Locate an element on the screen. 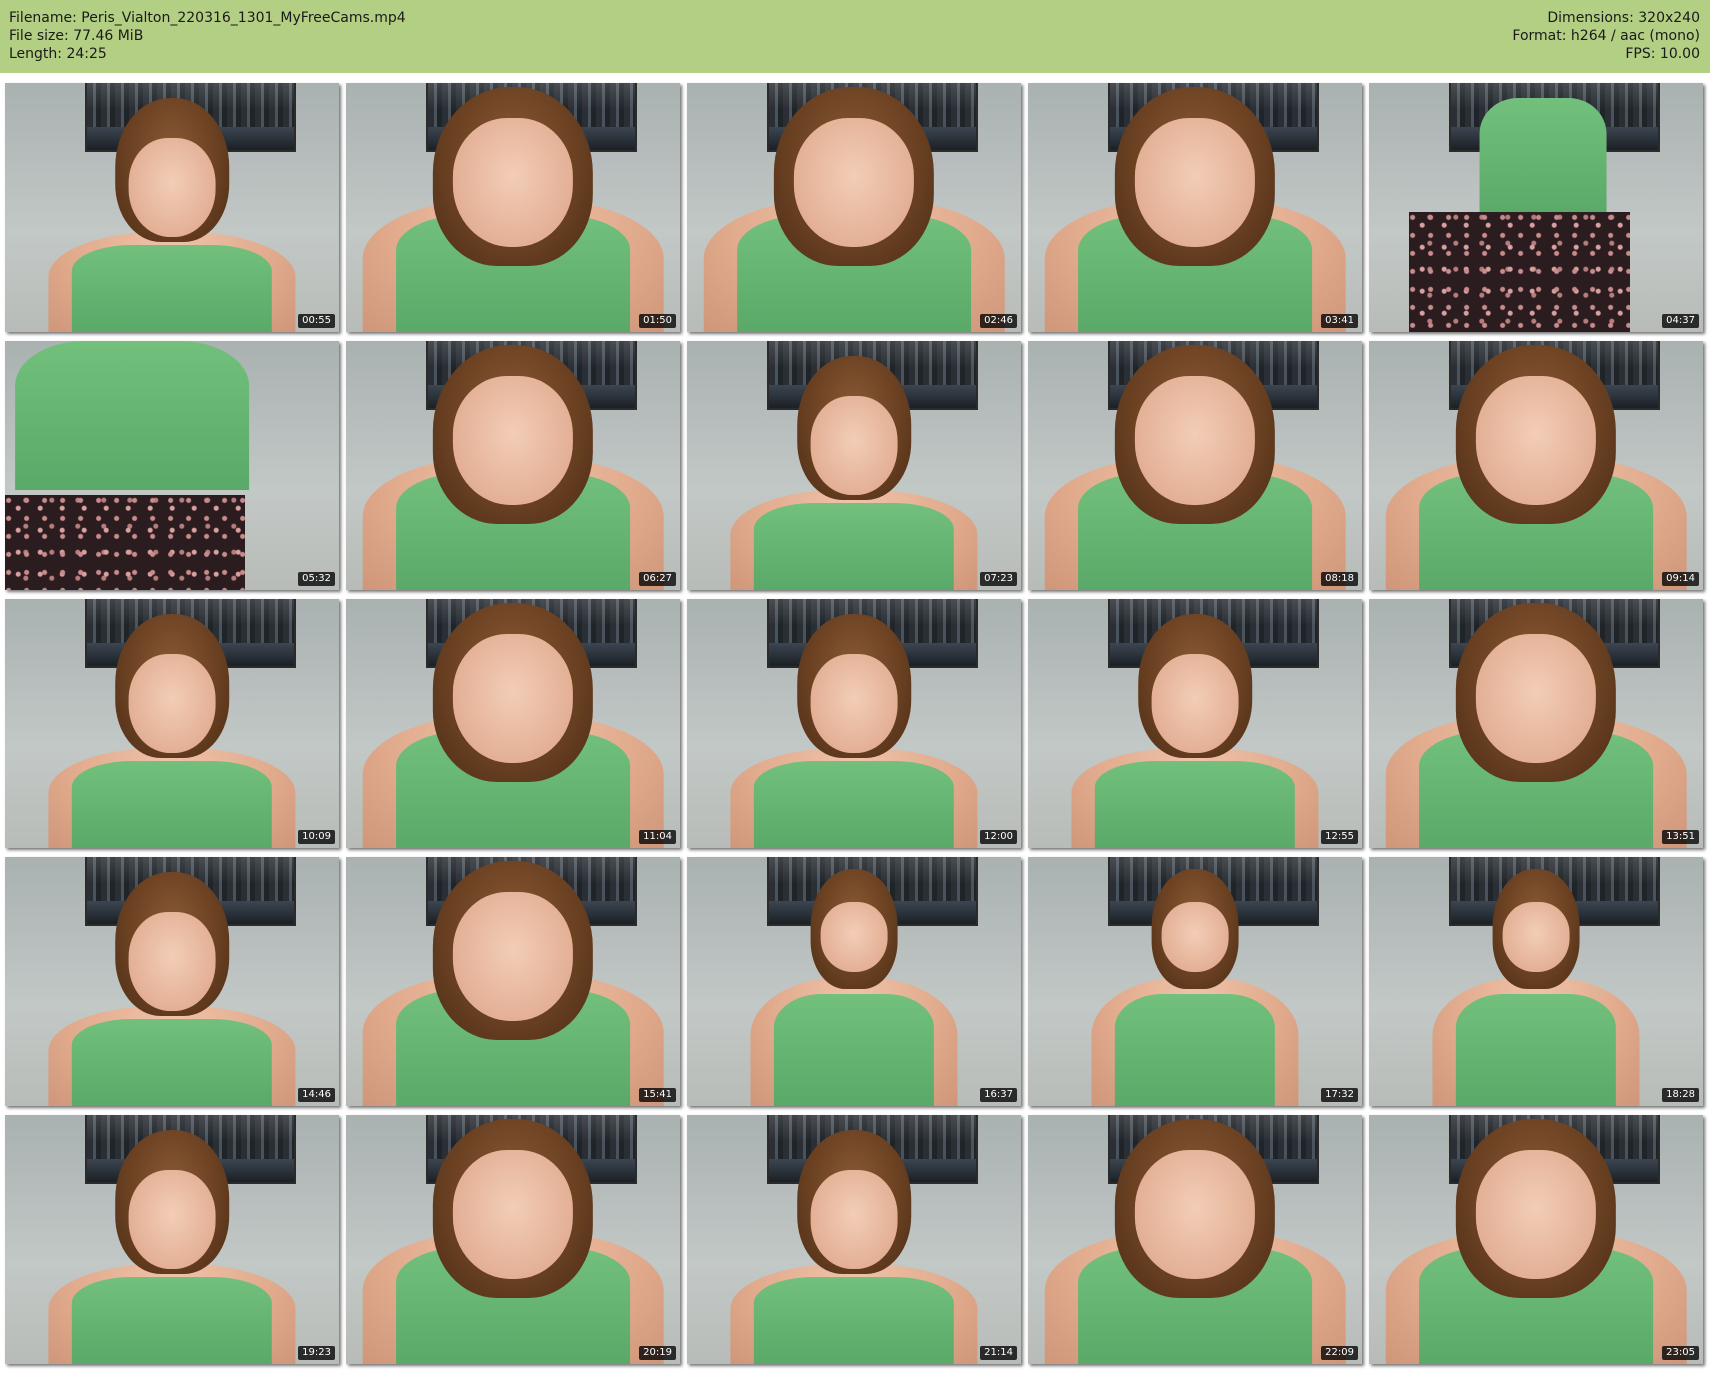  timestamp-label: 18:28 is located at coordinates (1680, 1095).